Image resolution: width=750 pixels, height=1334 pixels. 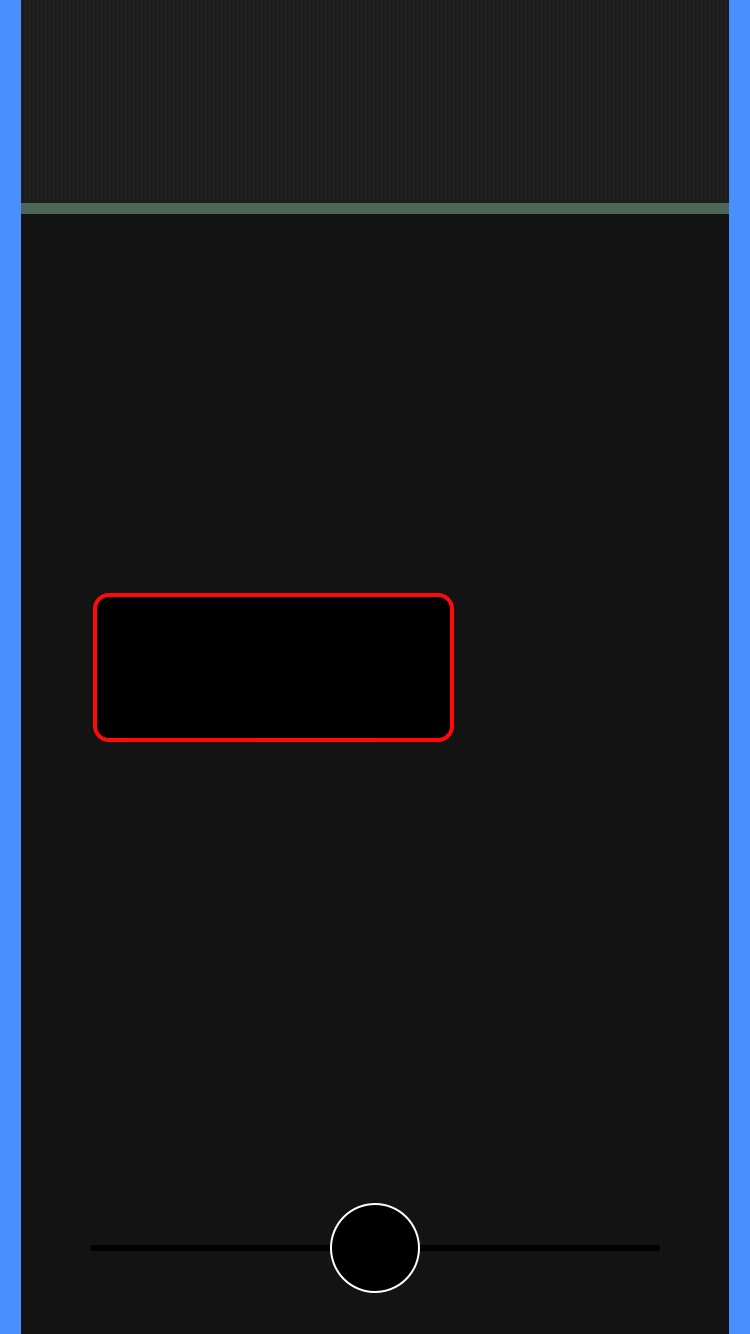 What do you see at coordinates (375, 208) in the screenshot?
I see `header-divider` at bounding box center [375, 208].